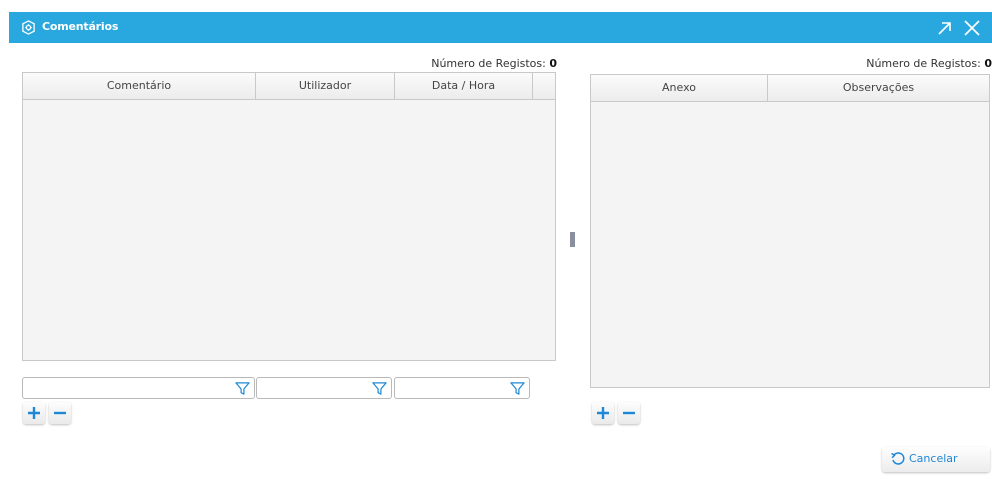  I want to click on dialog-titlebar: Comentários, so click(500, 27).